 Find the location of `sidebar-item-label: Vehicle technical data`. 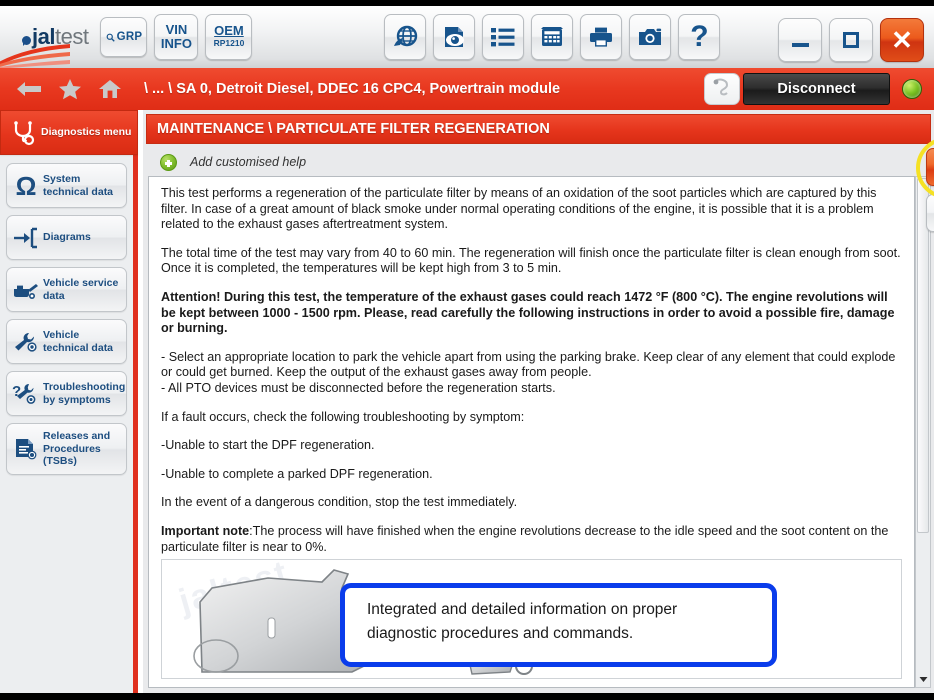

sidebar-item-label: Vehicle technical data is located at coordinates (78, 341).